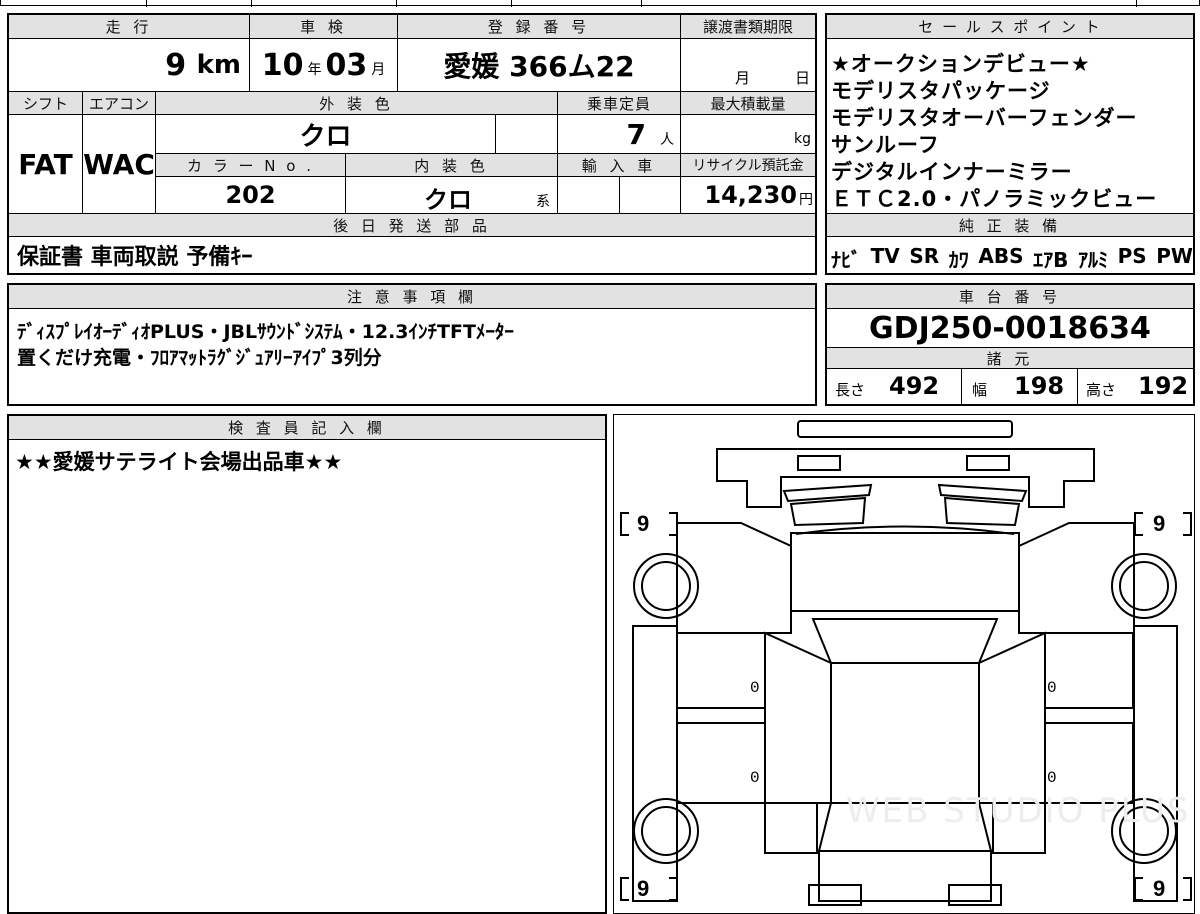  Describe the element at coordinates (1052, 778) in the screenshot. I see `door-rear-right-value: 0` at that location.